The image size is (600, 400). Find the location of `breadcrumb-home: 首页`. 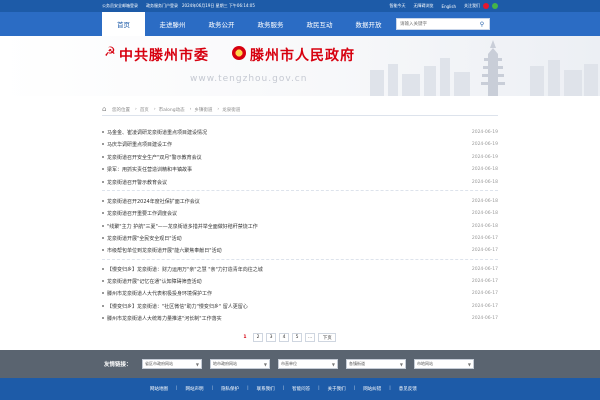

breadcrumb-home: 首页 is located at coordinates (144, 110).